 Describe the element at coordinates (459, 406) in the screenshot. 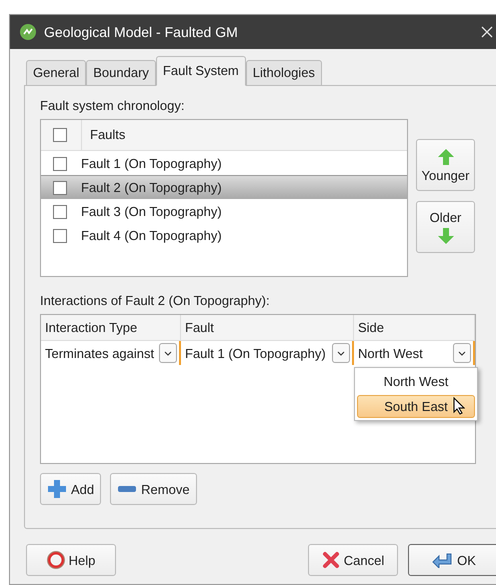

I see `mouse-cursor-icon` at that location.